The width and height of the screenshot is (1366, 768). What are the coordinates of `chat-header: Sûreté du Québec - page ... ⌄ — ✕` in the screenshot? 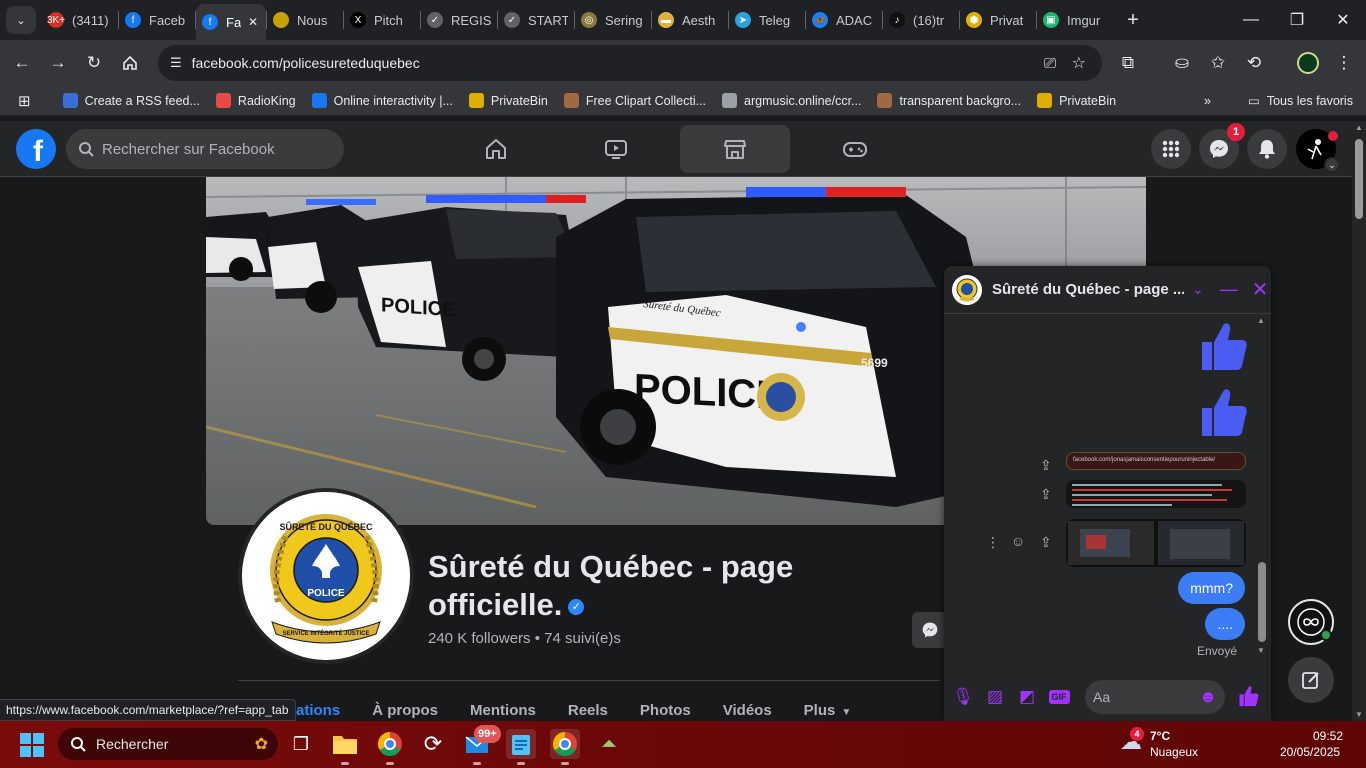 It's located at (1107, 290).